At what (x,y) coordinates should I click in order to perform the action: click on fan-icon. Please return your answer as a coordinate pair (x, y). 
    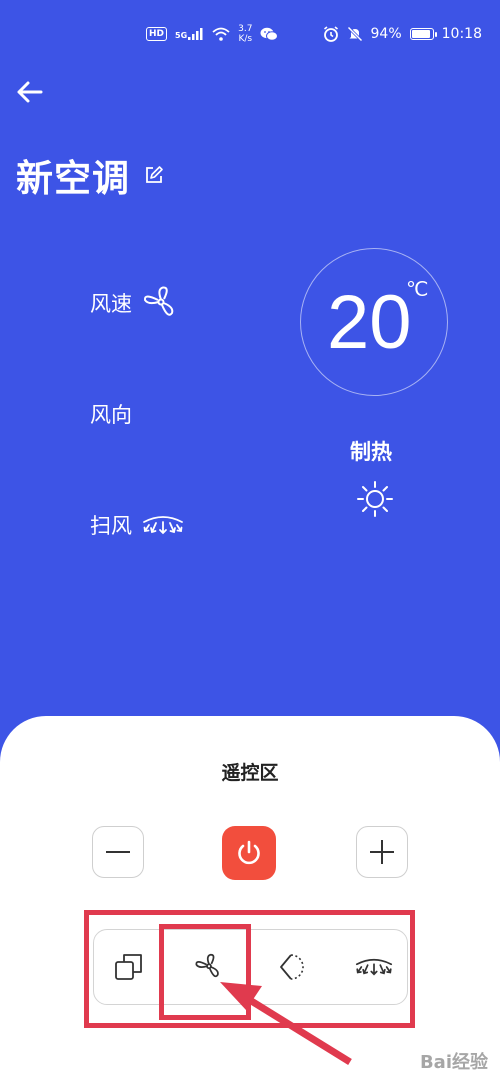
    Looking at the image, I should click on (158, 301).